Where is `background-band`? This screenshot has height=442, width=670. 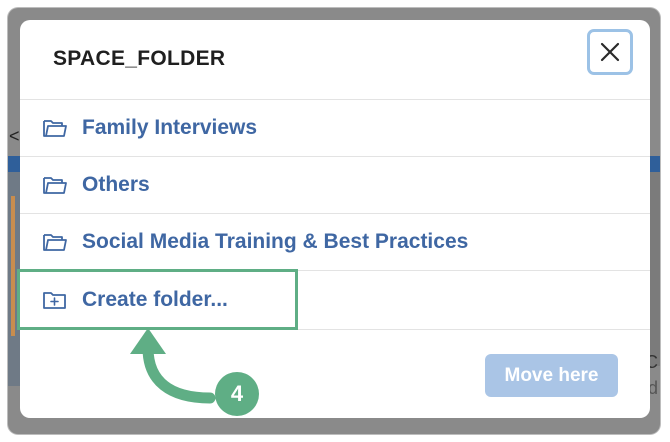 background-band is located at coordinates (14, 164).